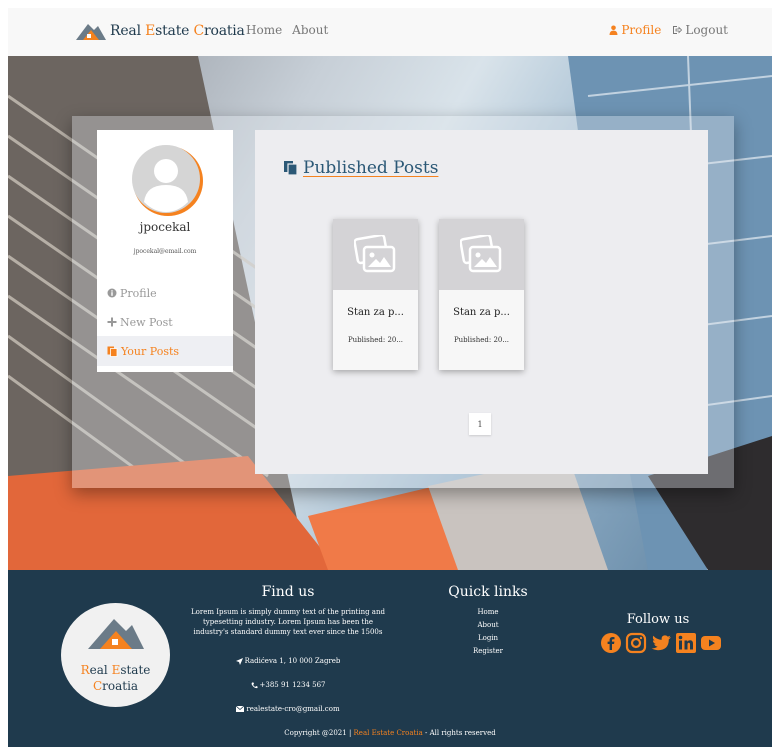 Image resolution: width=772 pixels, height=747 pixels. I want to click on envelope-icon, so click(240, 709).